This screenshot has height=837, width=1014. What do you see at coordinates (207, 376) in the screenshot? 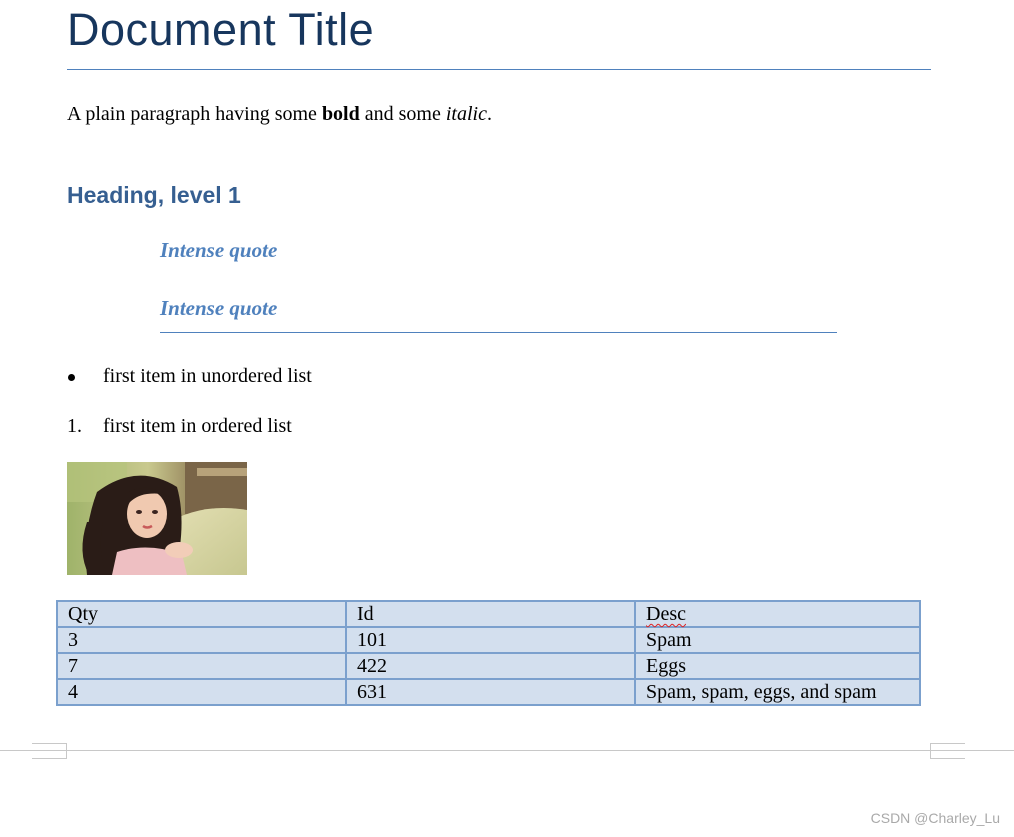
I see `list-item-text: first item in unordered list` at bounding box center [207, 376].